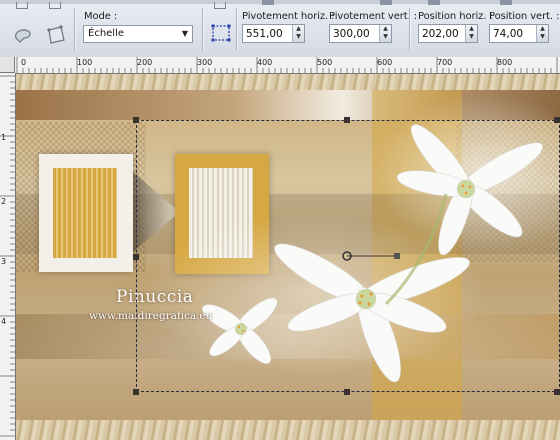  I want to click on transform-handle-bottom, so click(347, 392).